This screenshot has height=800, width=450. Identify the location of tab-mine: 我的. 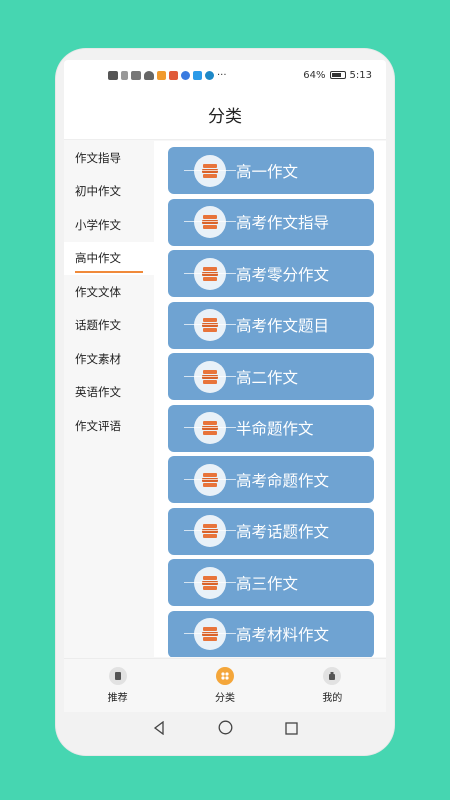
(332, 685).